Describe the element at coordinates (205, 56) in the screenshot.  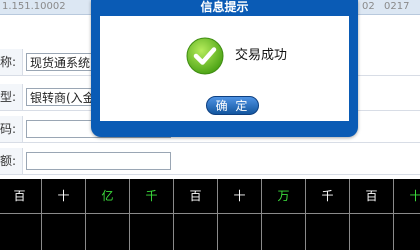
I see `check-circle-icon` at that location.